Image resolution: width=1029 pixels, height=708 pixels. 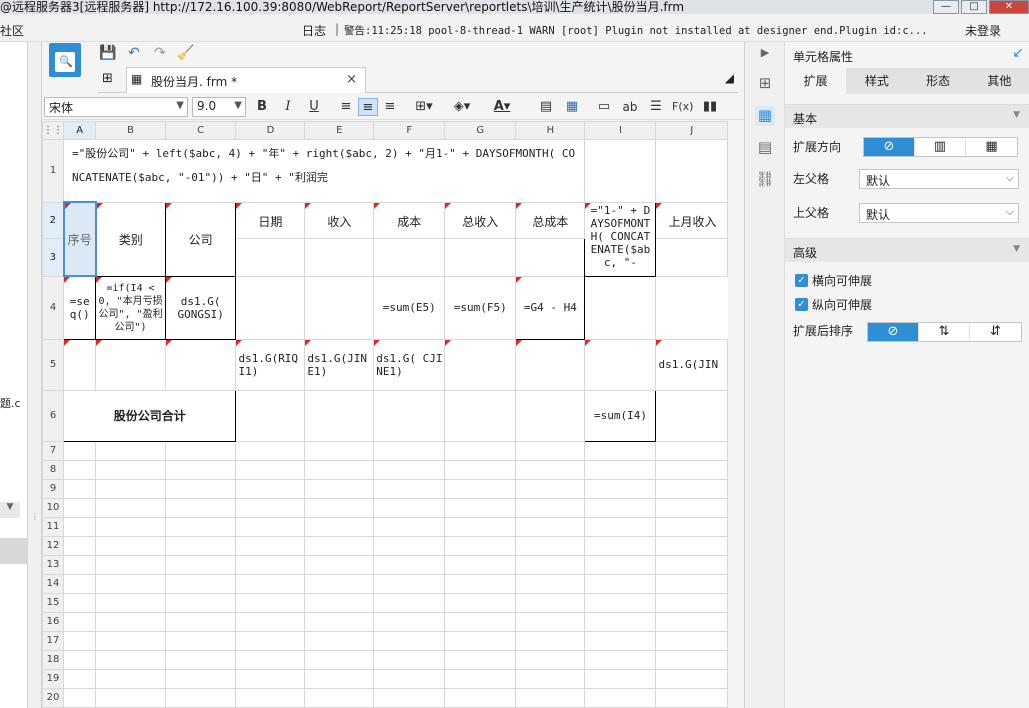 What do you see at coordinates (130, 239) in the screenshot?
I see `cell-B2-category: 类别` at bounding box center [130, 239].